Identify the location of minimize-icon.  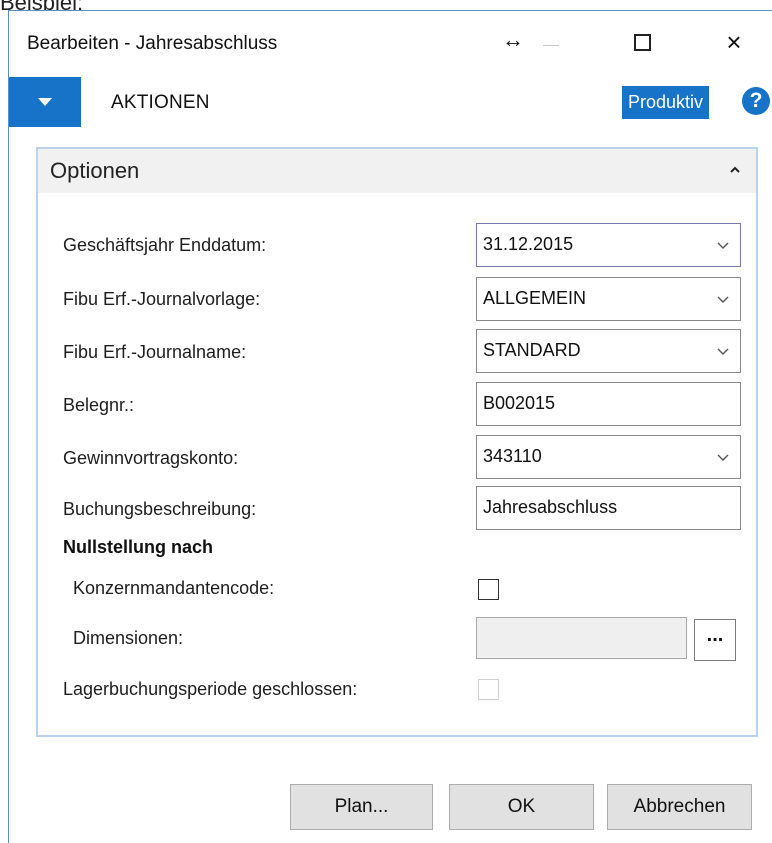
(551, 42).